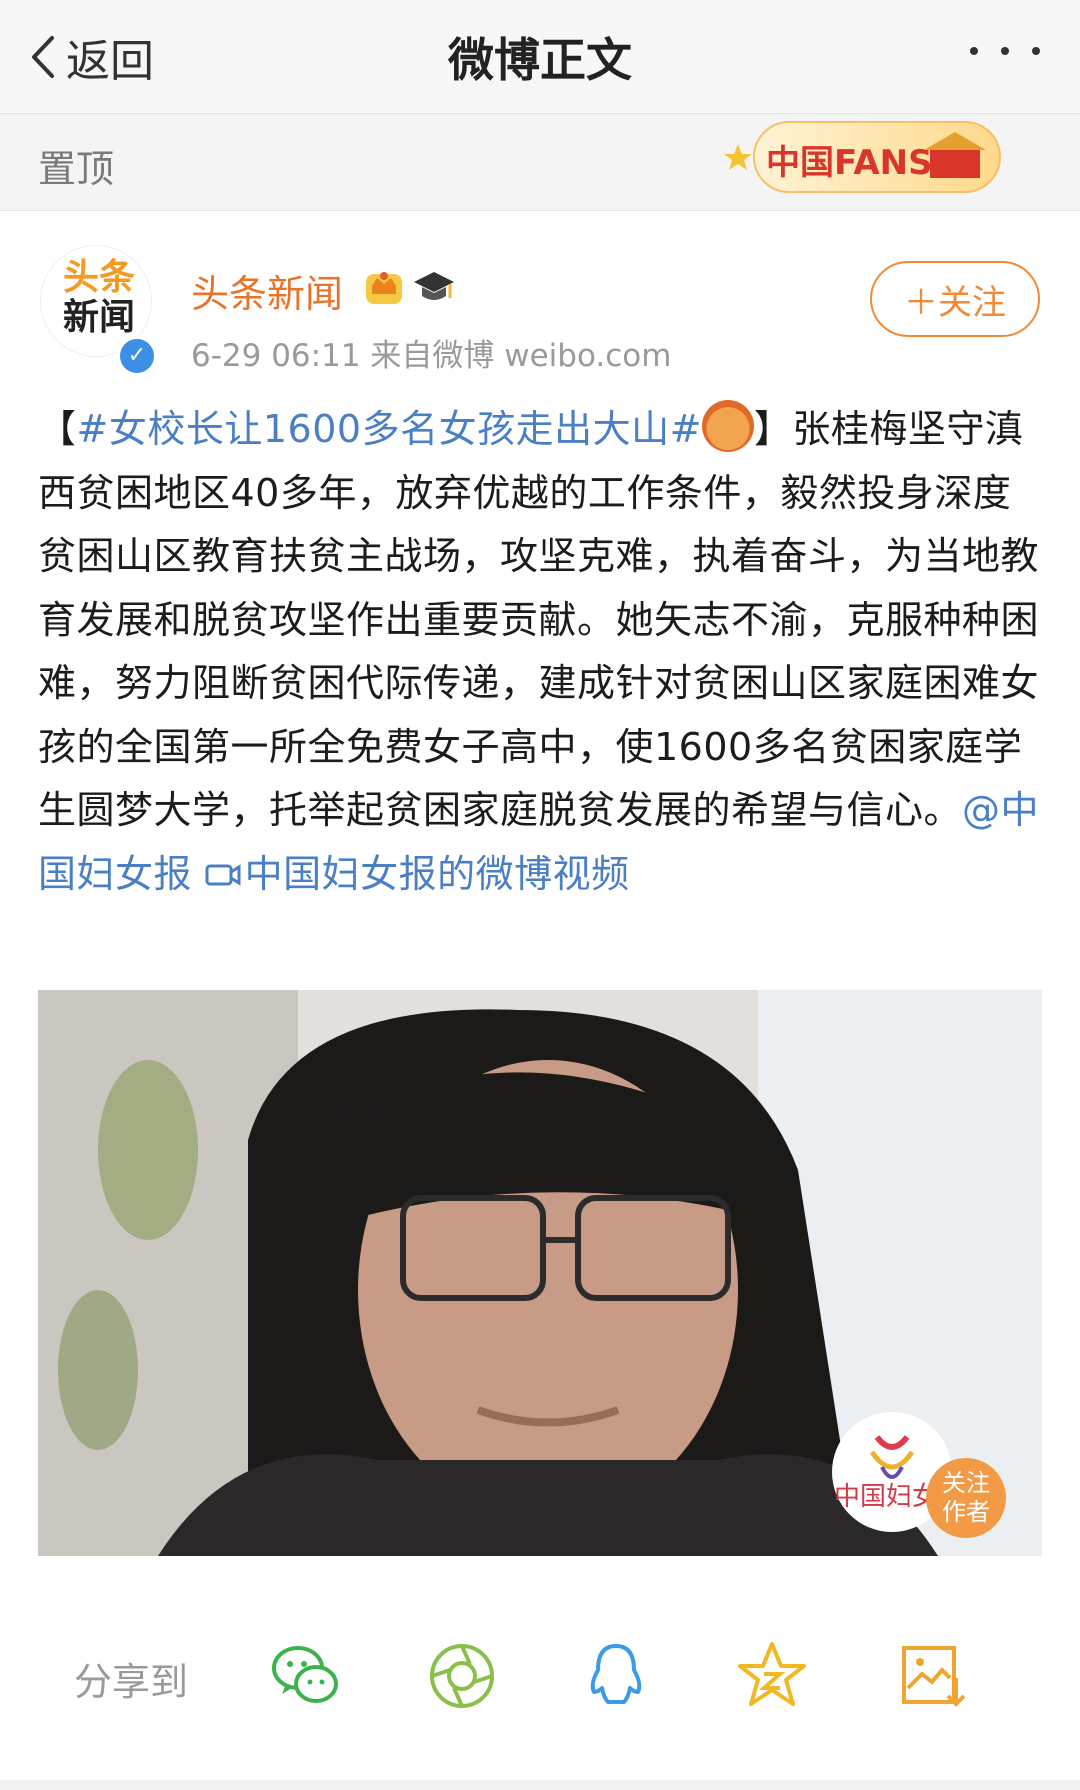  I want to click on author-name: 头条新闻, so click(267, 290).